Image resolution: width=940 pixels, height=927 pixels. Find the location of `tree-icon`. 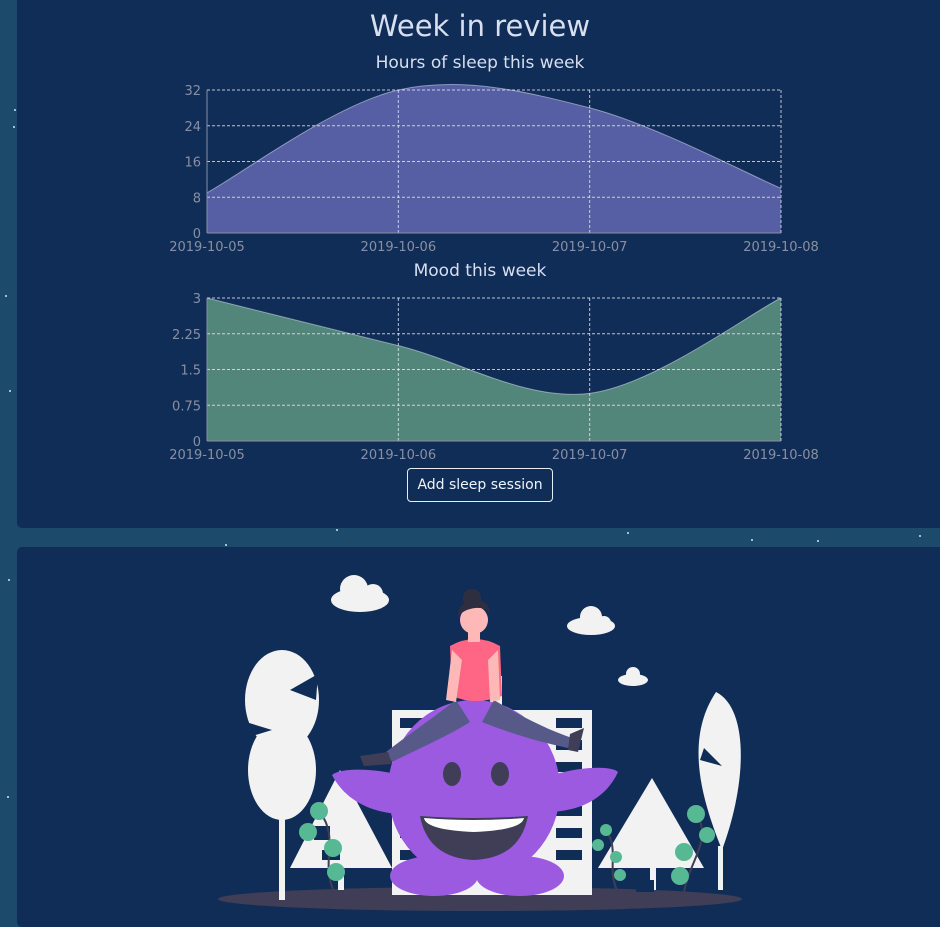

tree-icon is located at coordinates (719, 791).